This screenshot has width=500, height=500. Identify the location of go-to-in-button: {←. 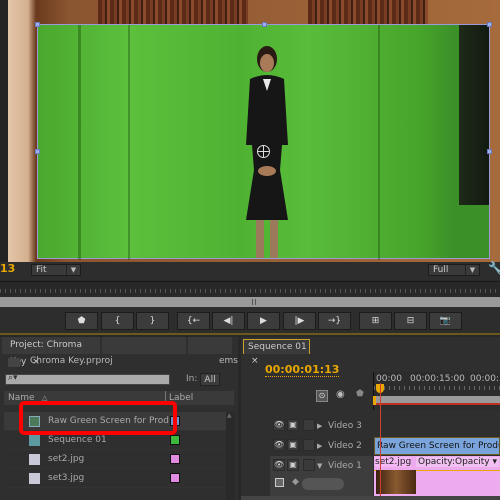
(193, 321).